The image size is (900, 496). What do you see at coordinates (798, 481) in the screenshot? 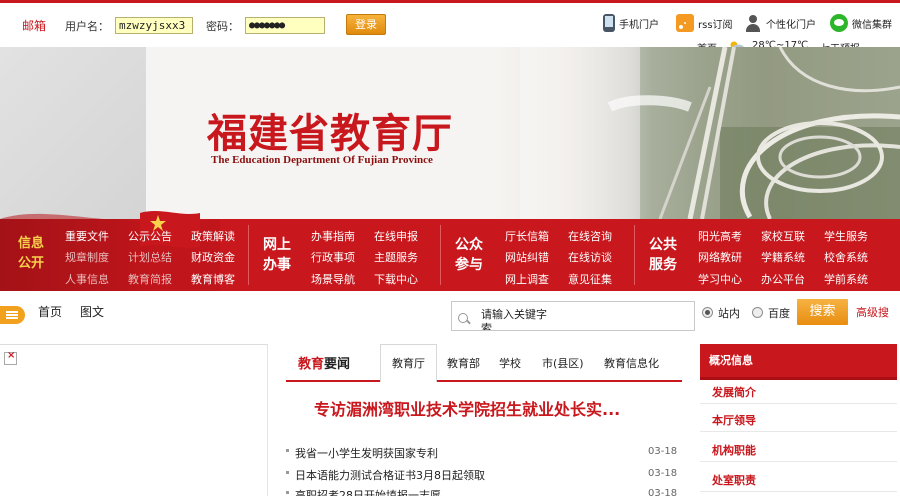
I see `sidebar-item-duties: 处室职责` at bounding box center [798, 481].